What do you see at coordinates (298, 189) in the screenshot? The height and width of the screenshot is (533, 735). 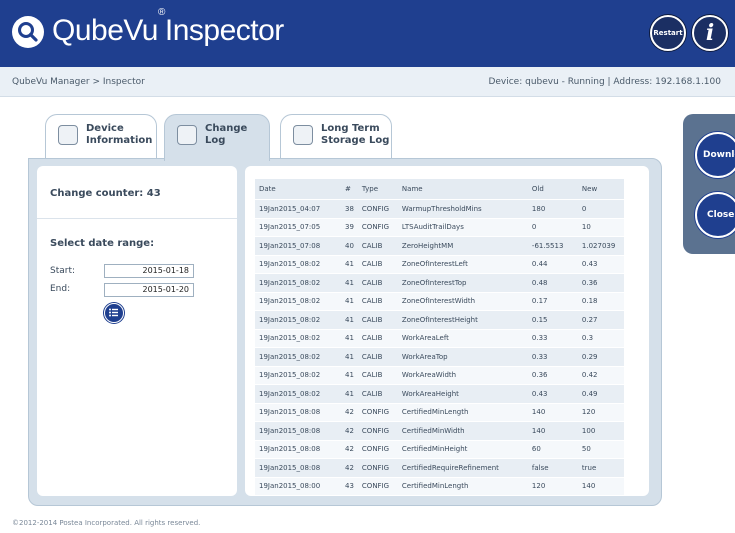 I see `column-header-date: Date` at bounding box center [298, 189].